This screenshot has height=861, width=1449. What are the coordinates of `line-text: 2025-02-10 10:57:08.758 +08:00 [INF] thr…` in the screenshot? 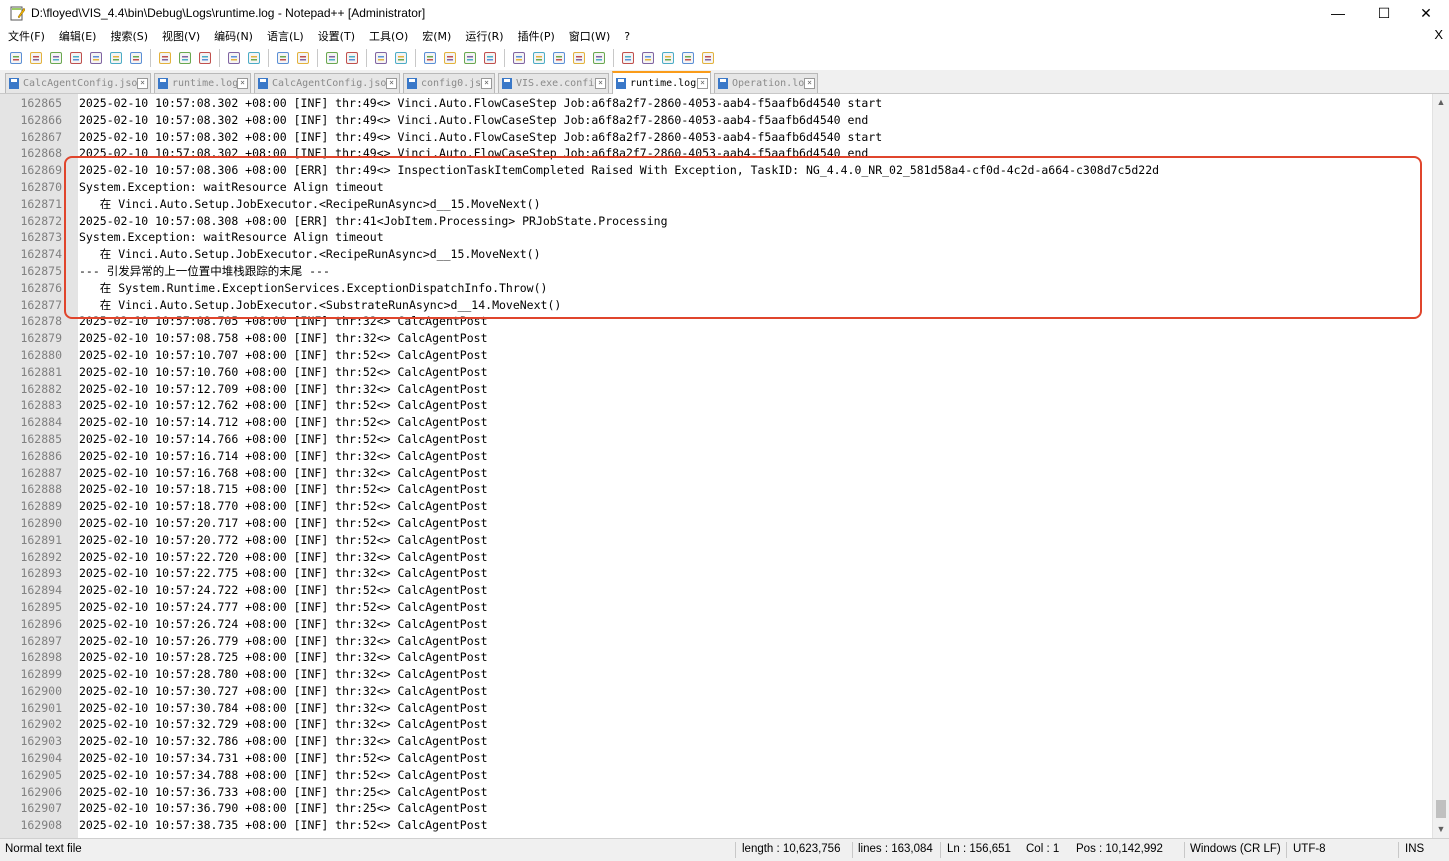 It's located at (283, 338).